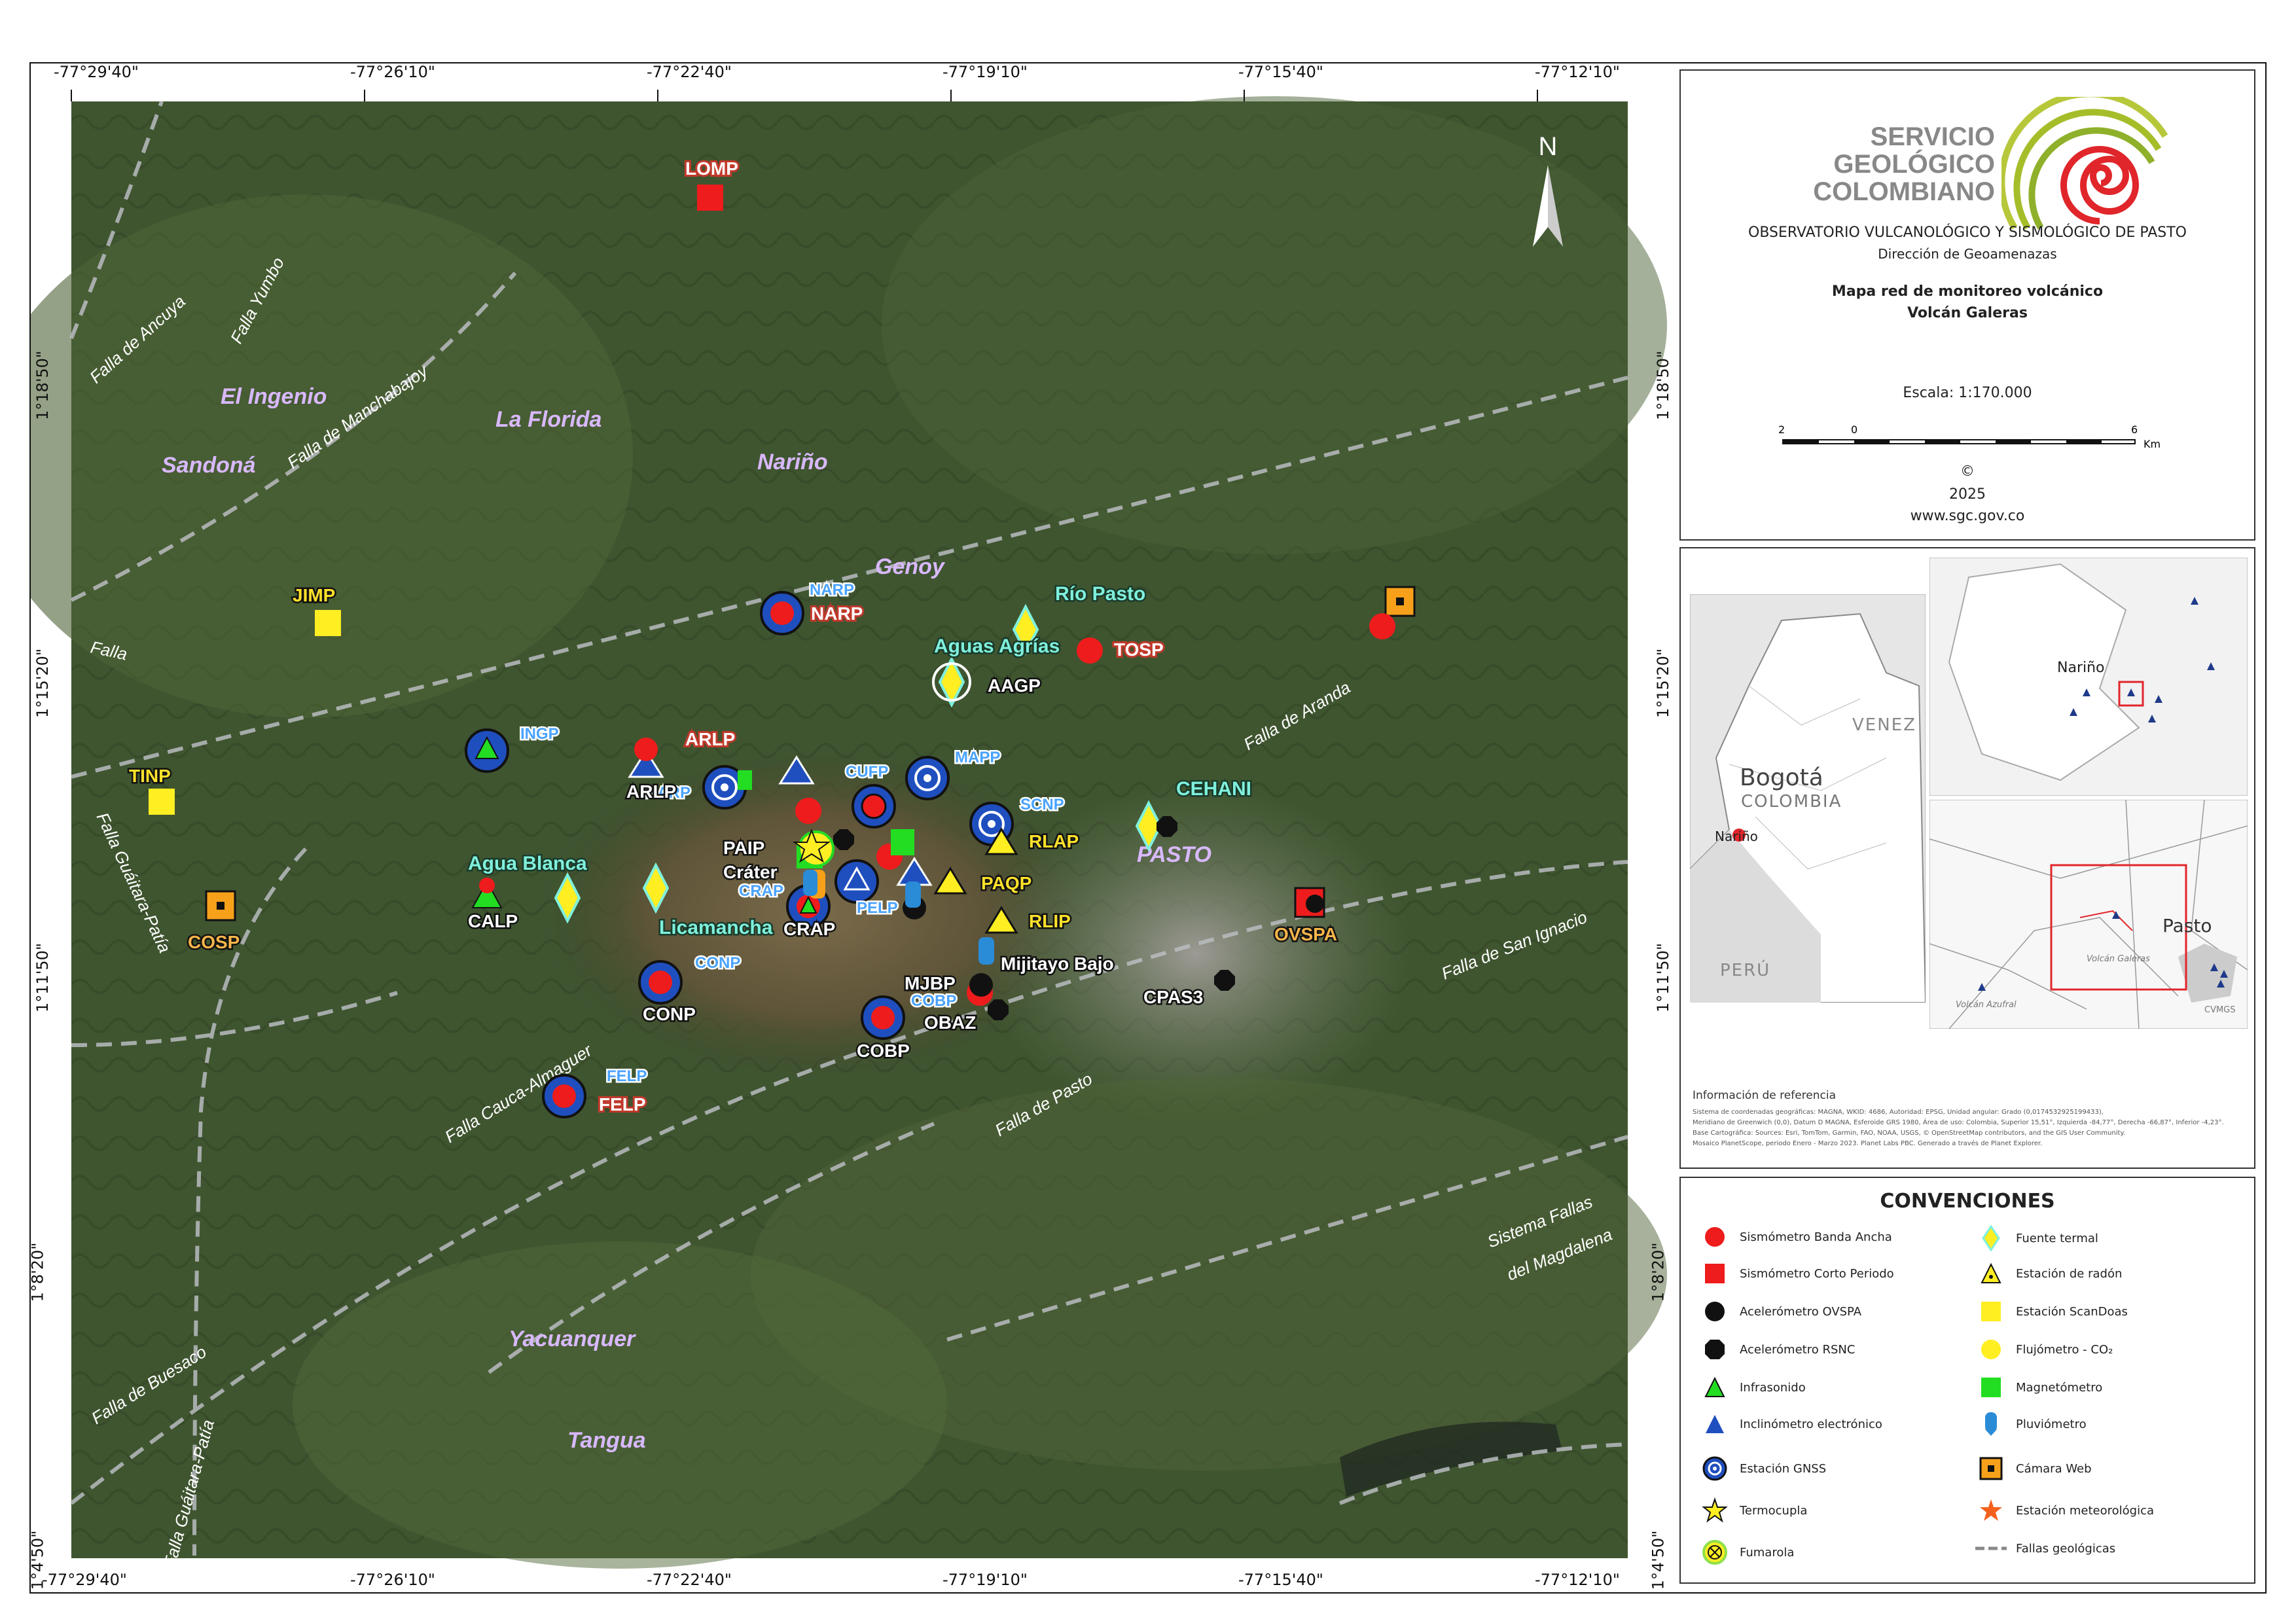 This screenshot has height=1623, width=2296. I want to click on label-cosp: COSP, so click(214, 942).